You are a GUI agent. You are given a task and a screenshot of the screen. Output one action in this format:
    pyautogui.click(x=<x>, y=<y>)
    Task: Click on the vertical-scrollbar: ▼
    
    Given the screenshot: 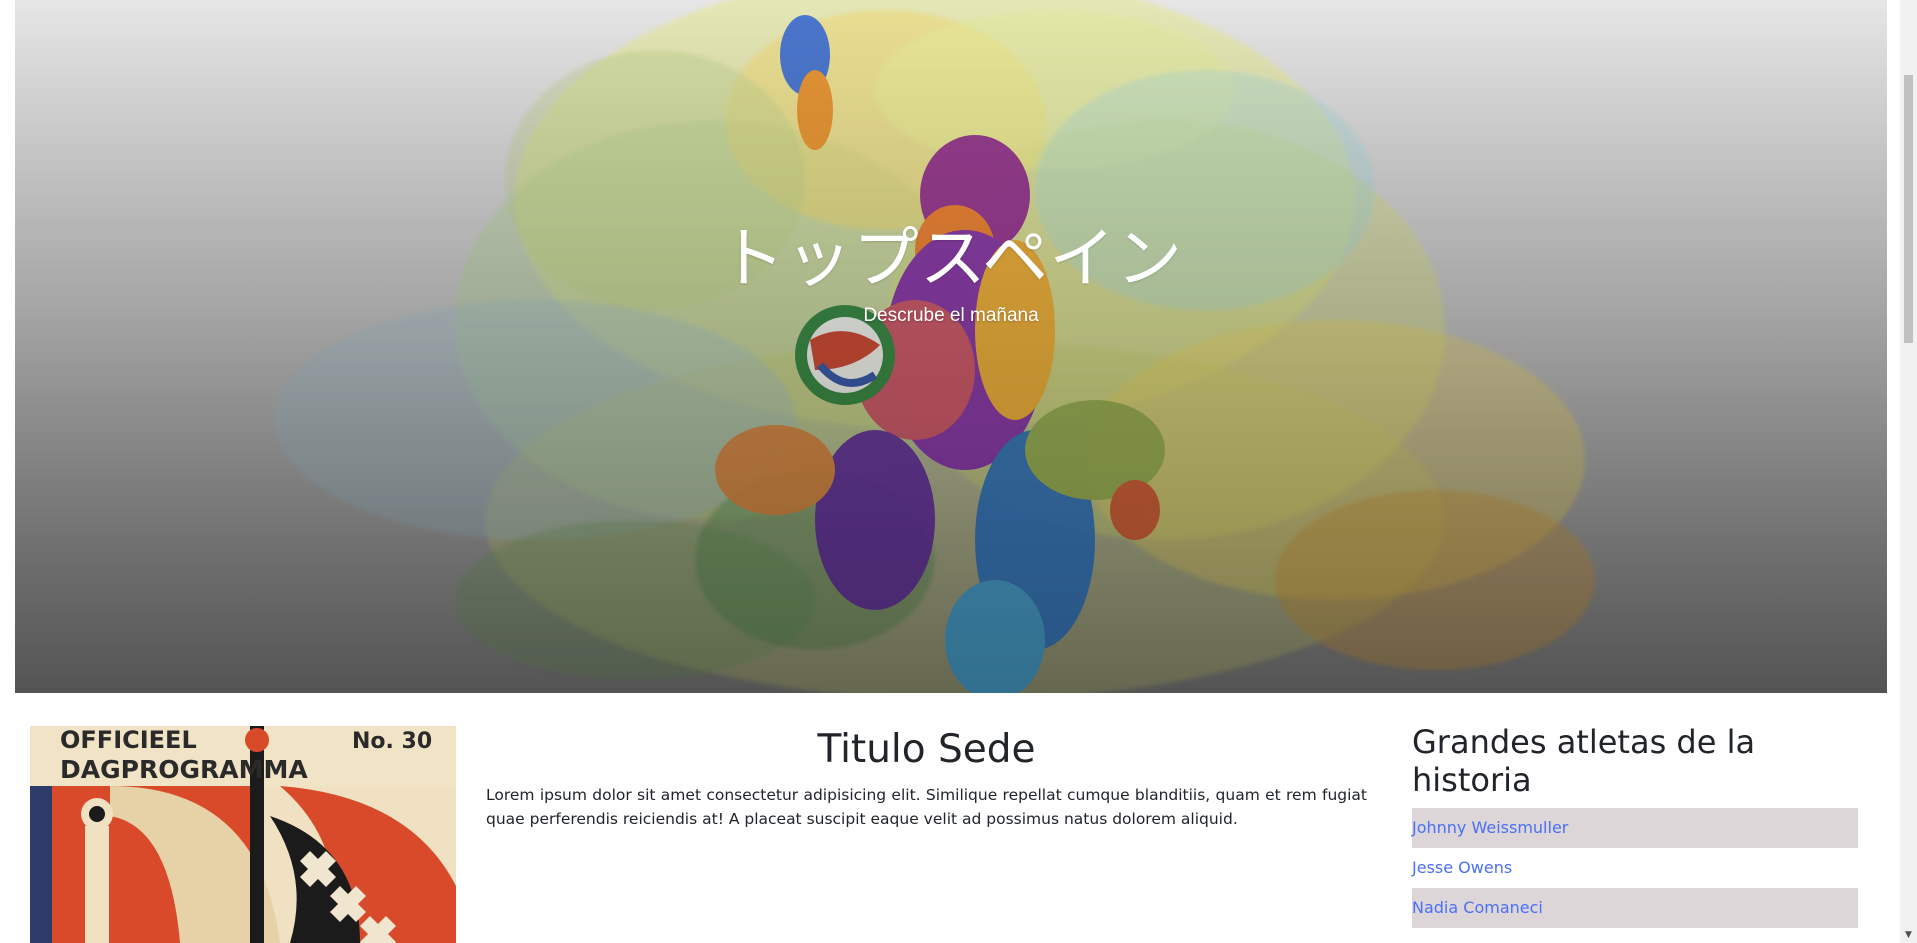 What is the action you would take?
    pyautogui.click(x=1908, y=471)
    